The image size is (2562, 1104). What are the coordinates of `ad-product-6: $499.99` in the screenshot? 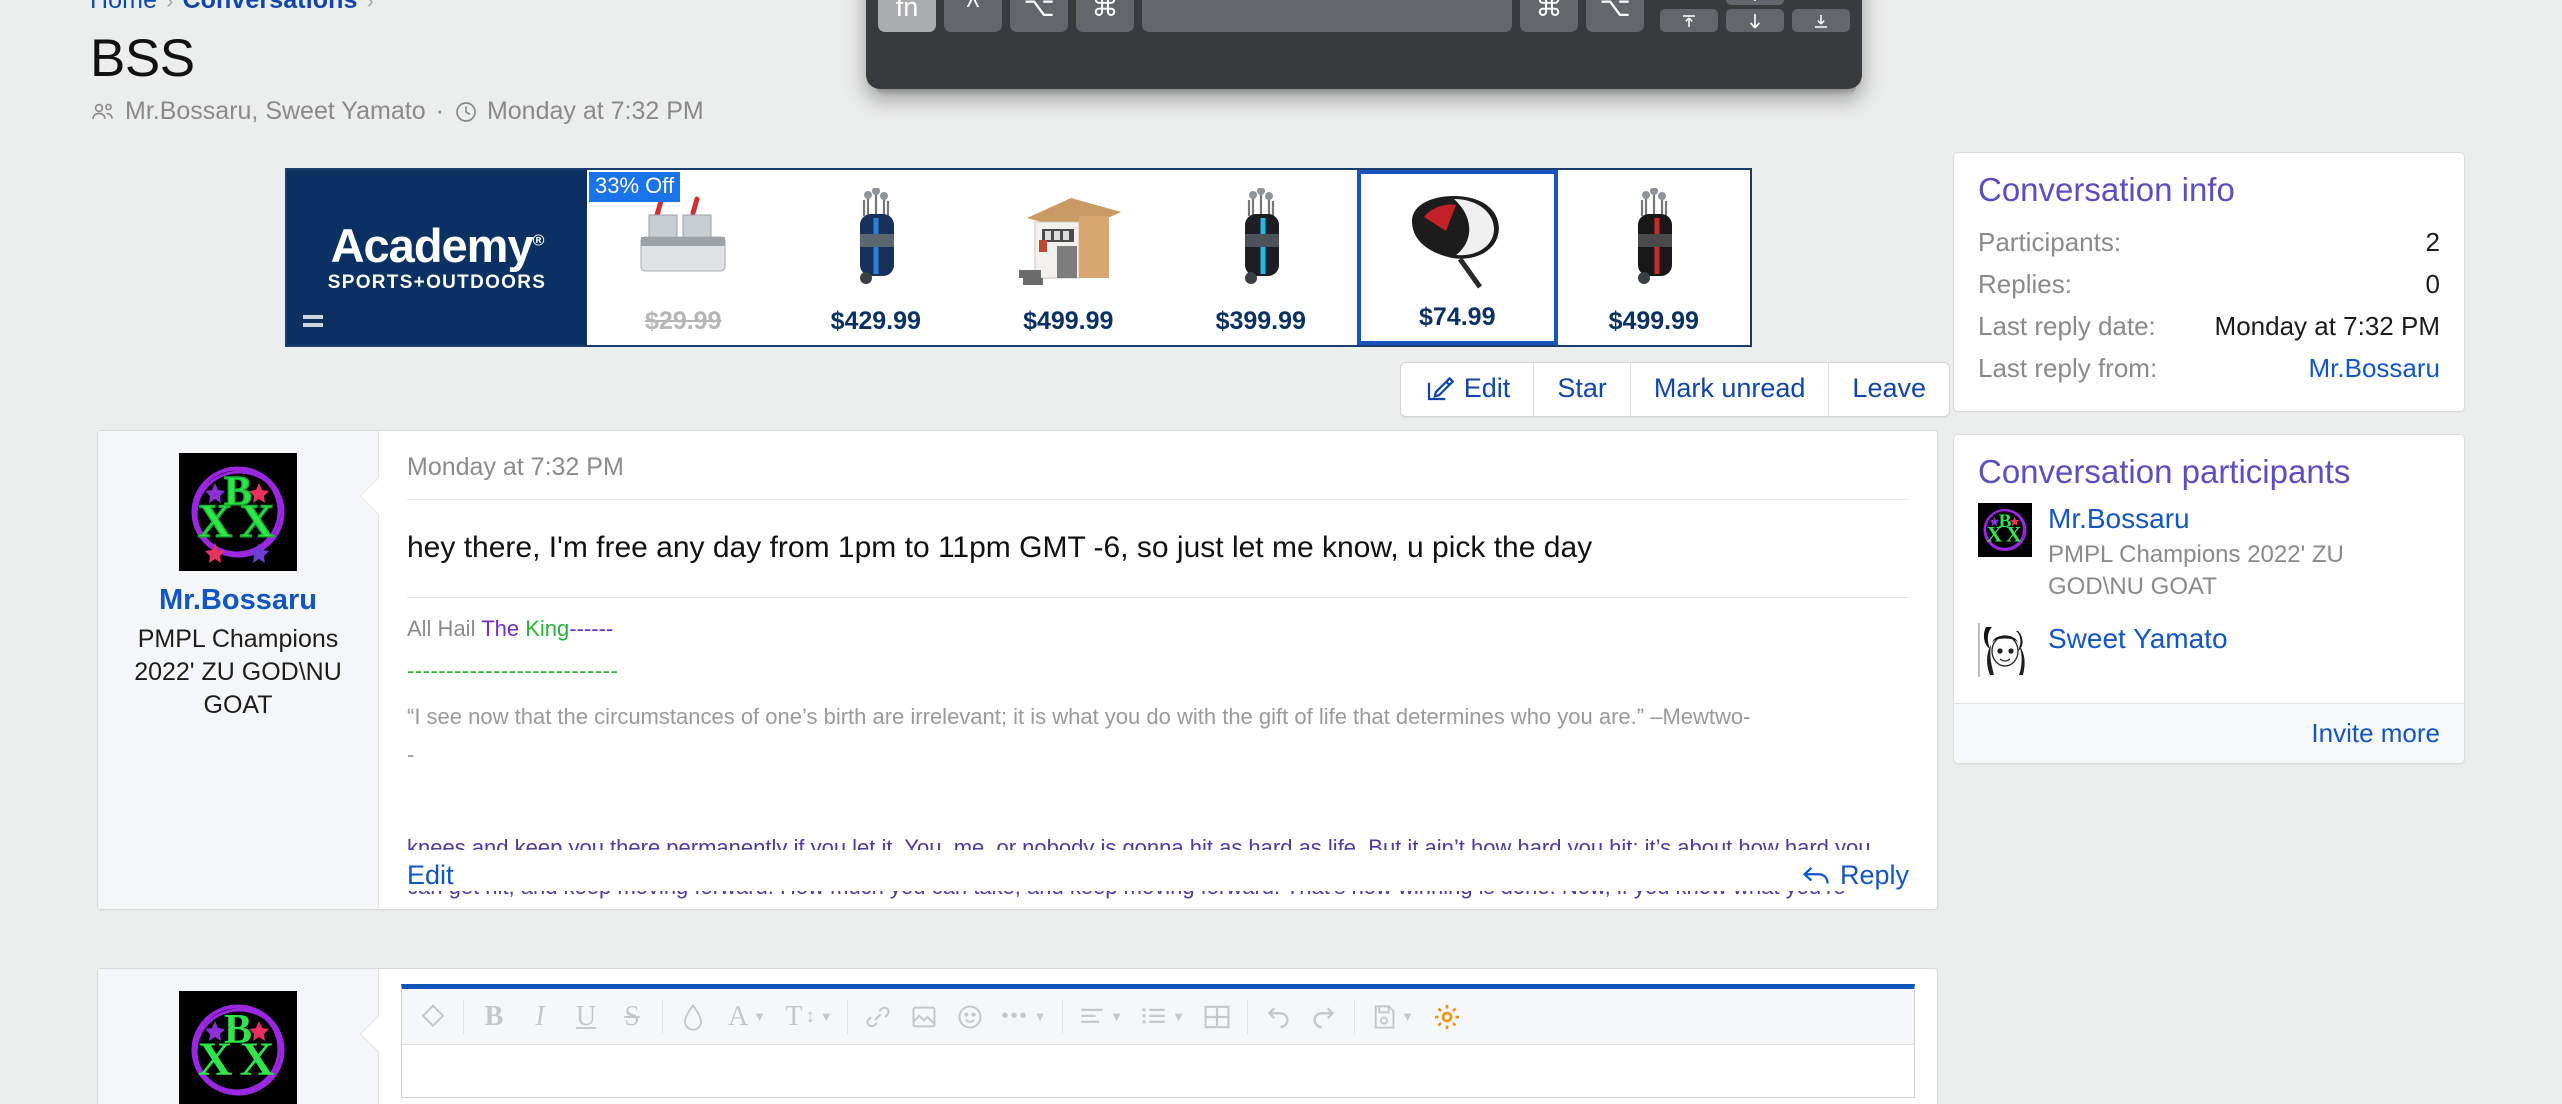 It's located at (1654, 257).